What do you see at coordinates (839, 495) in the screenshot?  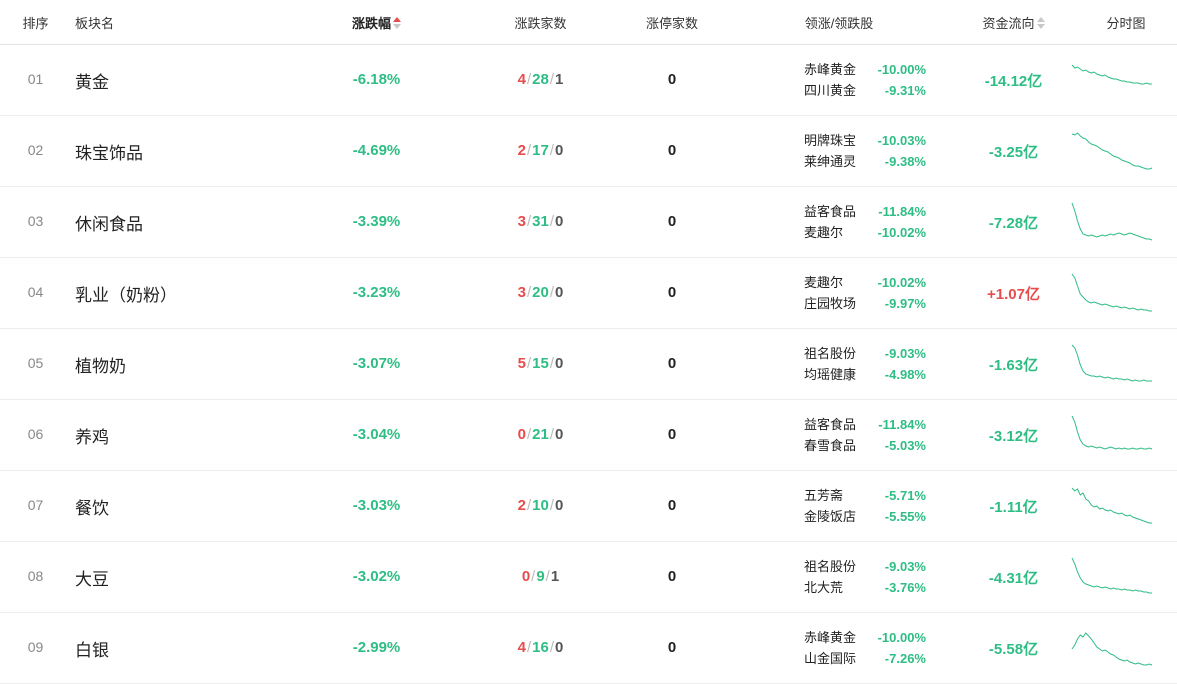 I see `leader-stock-link: 五芳斋` at bounding box center [839, 495].